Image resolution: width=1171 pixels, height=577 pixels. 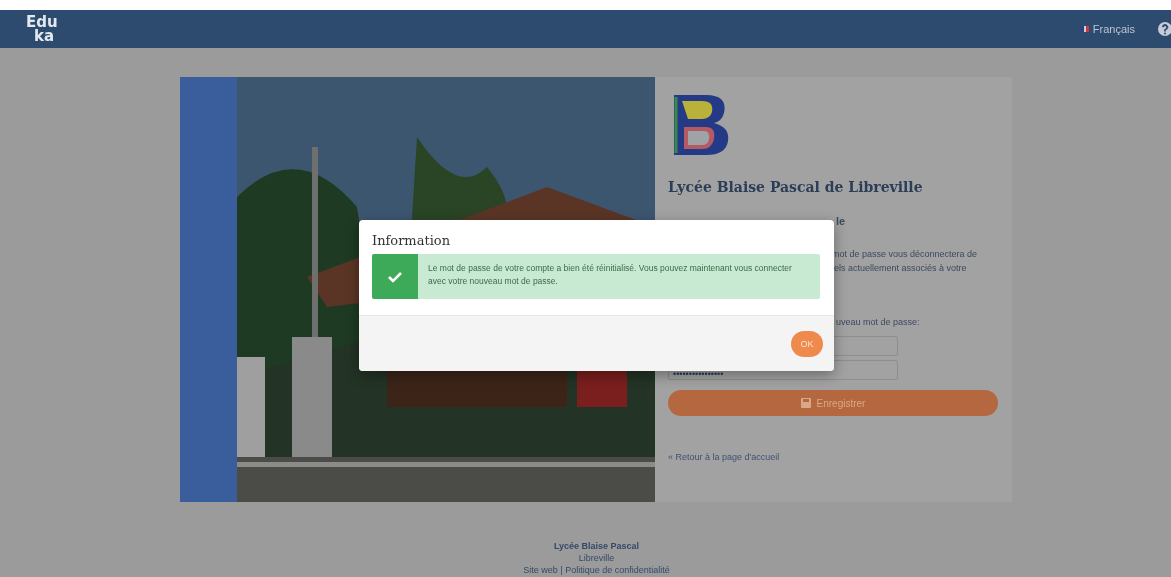 What do you see at coordinates (905, 254) in the screenshot?
I see `notice-text: mot de passe vous déconnectera de` at bounding box center [905, 254].